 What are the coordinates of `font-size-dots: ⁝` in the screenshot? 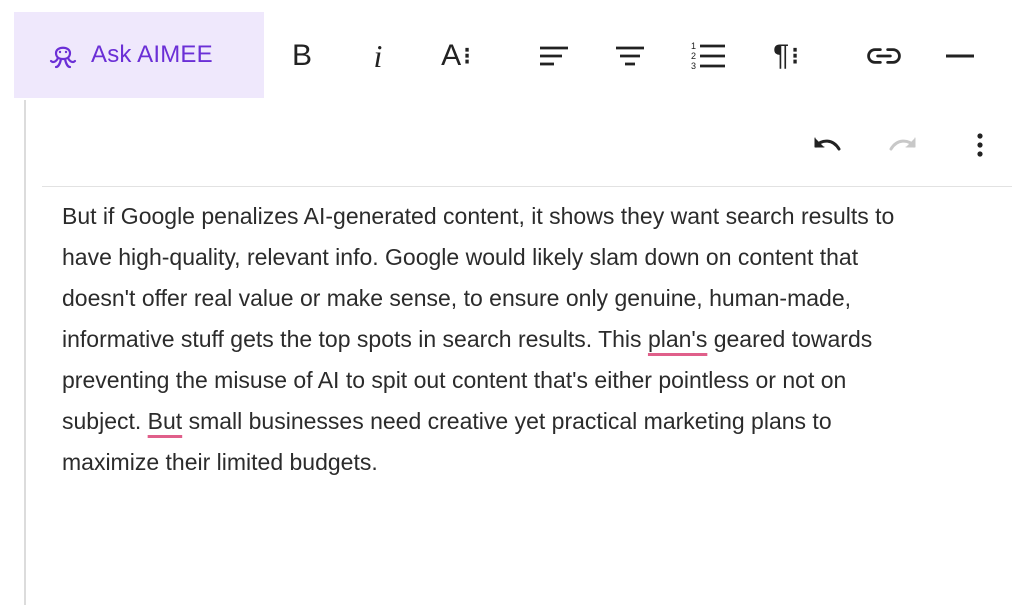 It's located at (467, 56).